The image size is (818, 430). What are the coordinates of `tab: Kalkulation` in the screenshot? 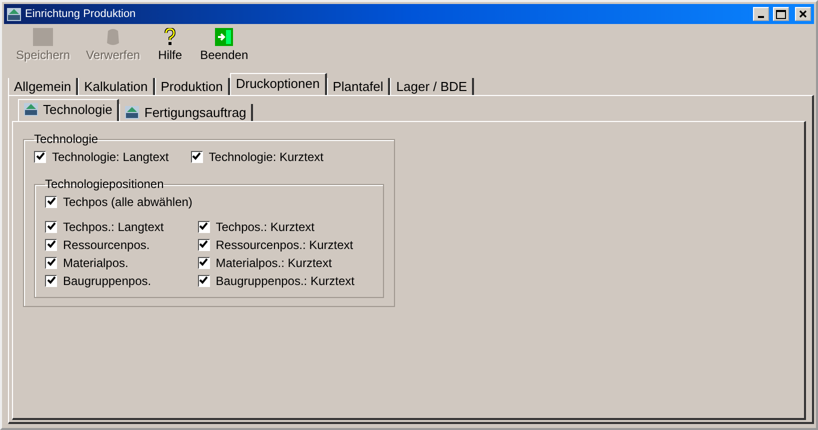 It's located at (116, 86).